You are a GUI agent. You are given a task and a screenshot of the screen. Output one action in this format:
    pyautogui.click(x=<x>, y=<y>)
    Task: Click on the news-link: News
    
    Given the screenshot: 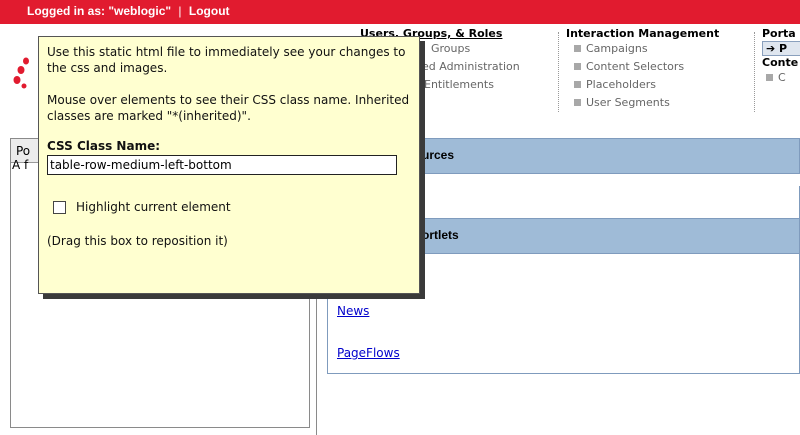 What is the action you would take?
    pyautogui.click(x=353, y=311)
    